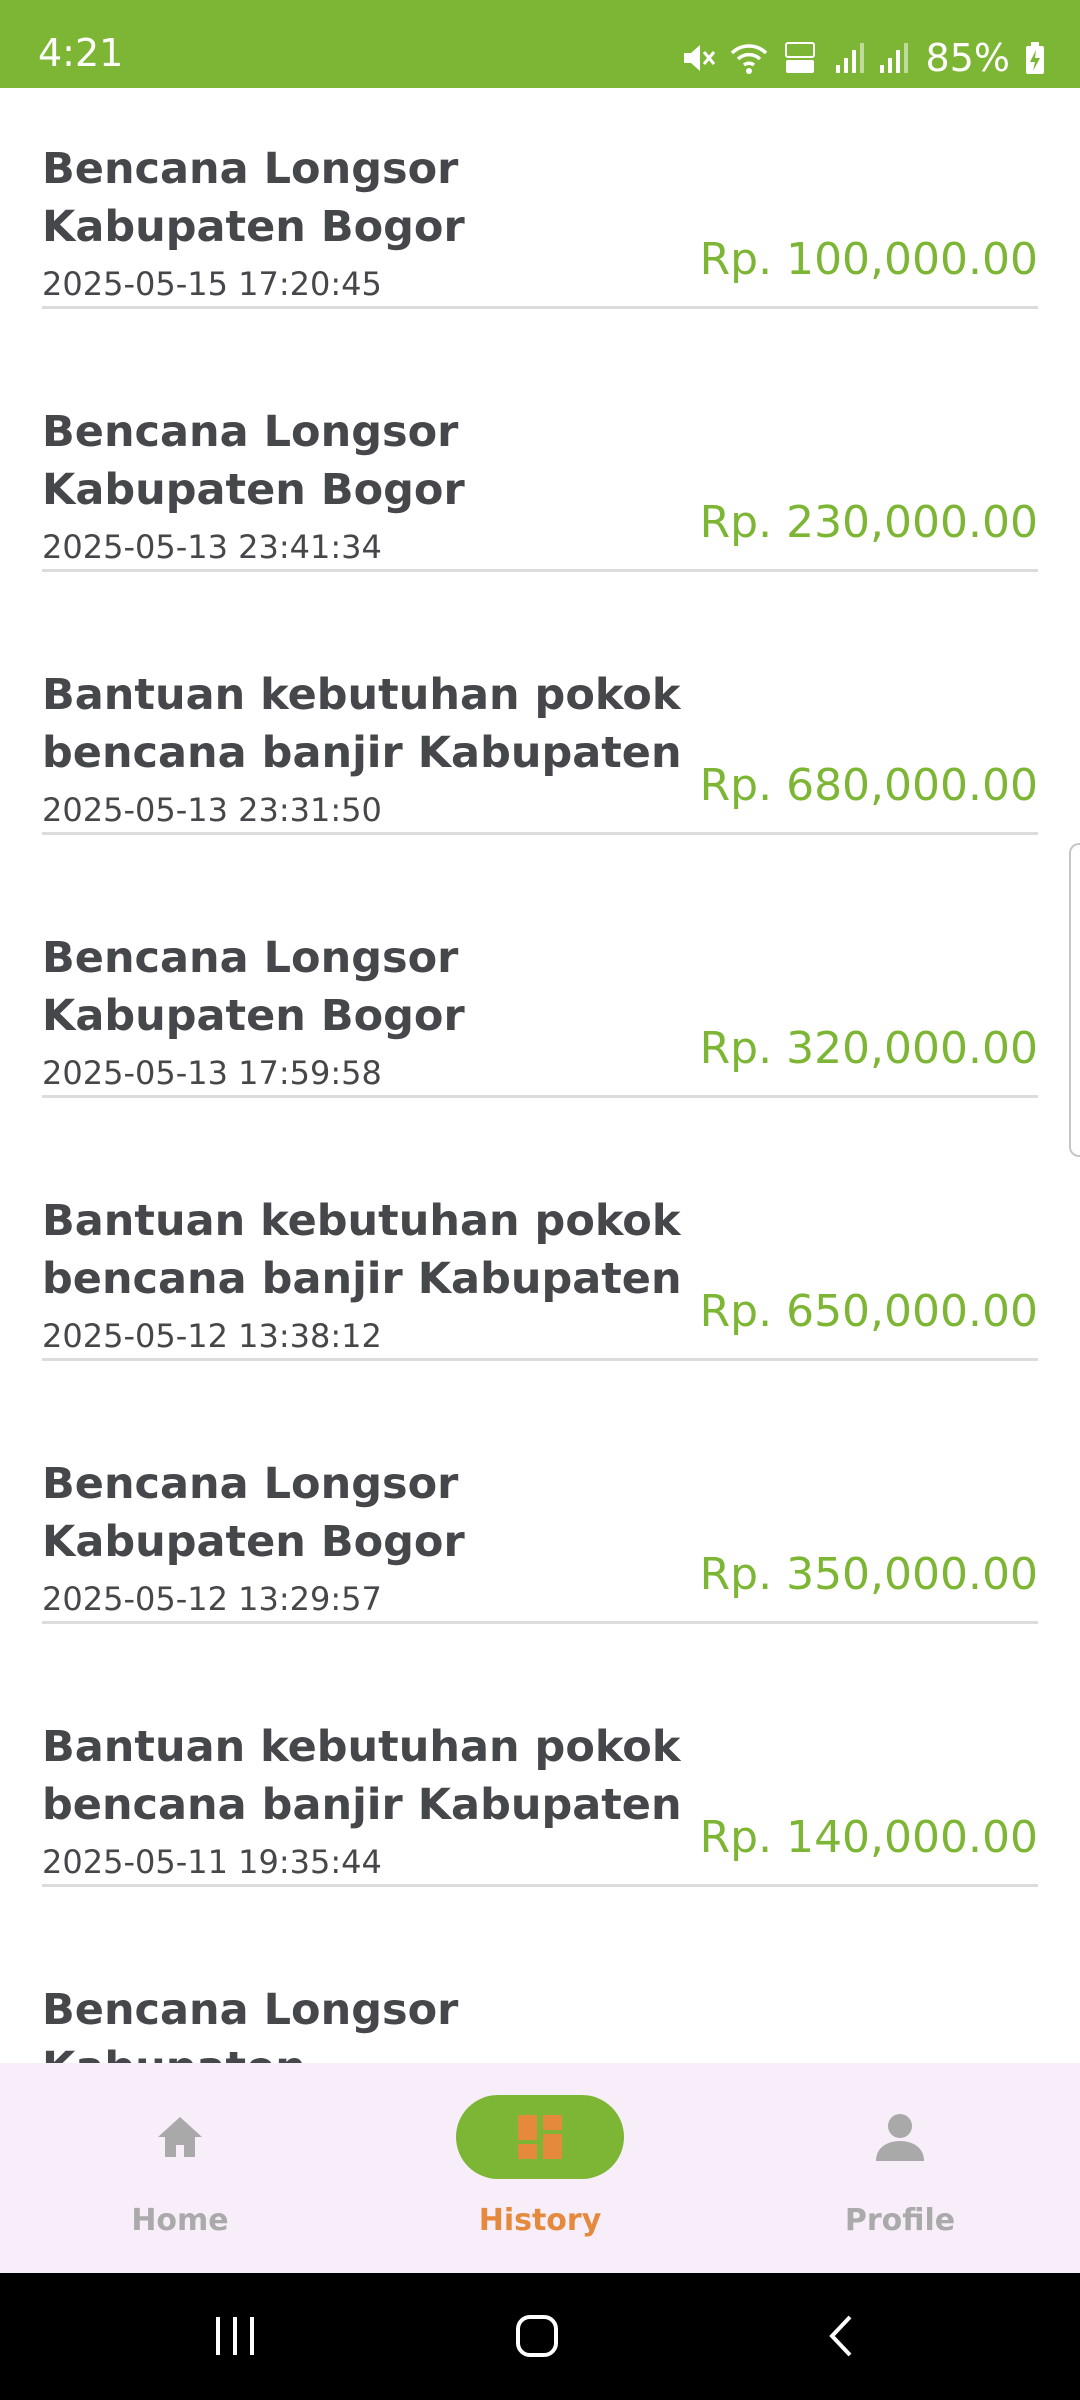 This screenshot has width=1080, height=2400. I want to click on nav-item-home: Home, so click(180, 2168).